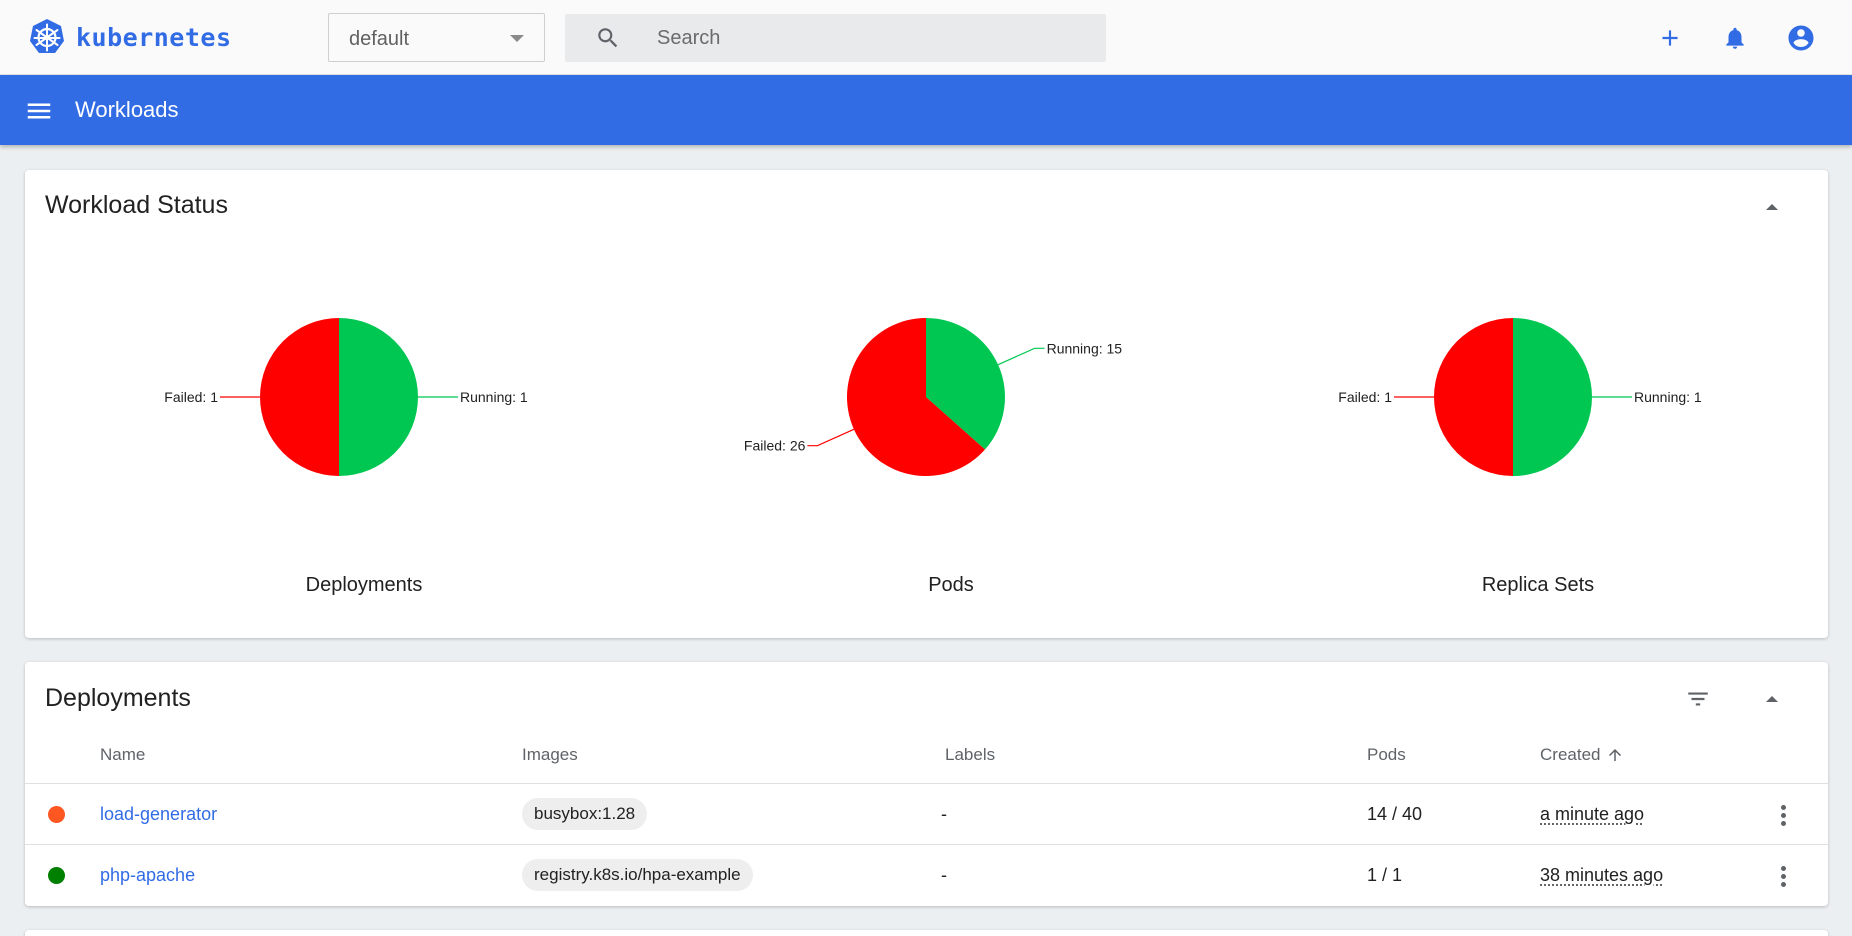 Image resolution: width=1852 pixels, height=936 pixels. What do you see at coordinates (608, 40) in the screenshot?
I see `search-icon` at bounding box center [608, 40].